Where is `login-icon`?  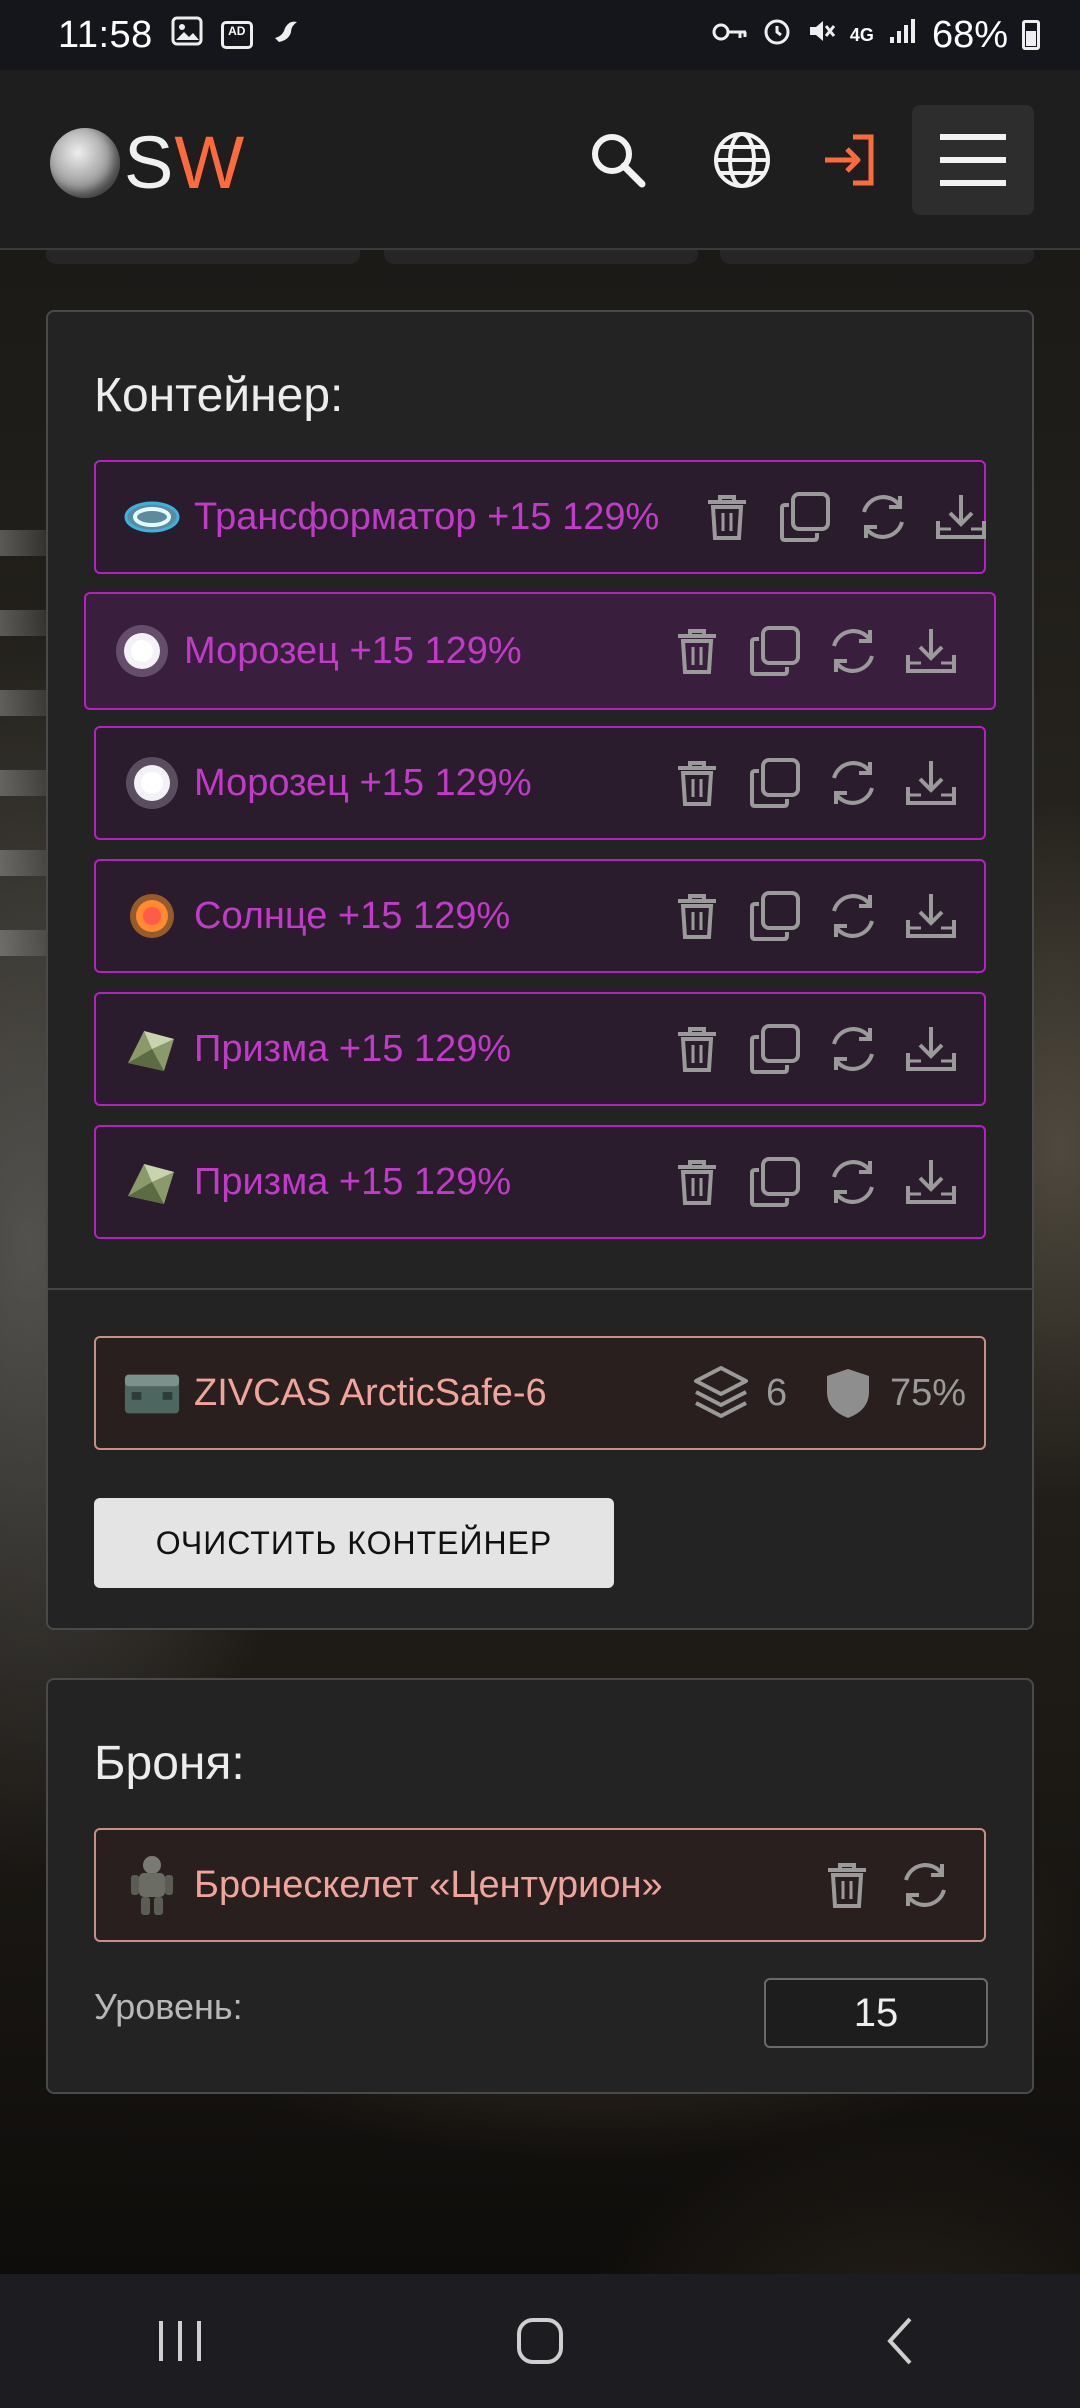 login-icon is located at coordinates (849, 160).